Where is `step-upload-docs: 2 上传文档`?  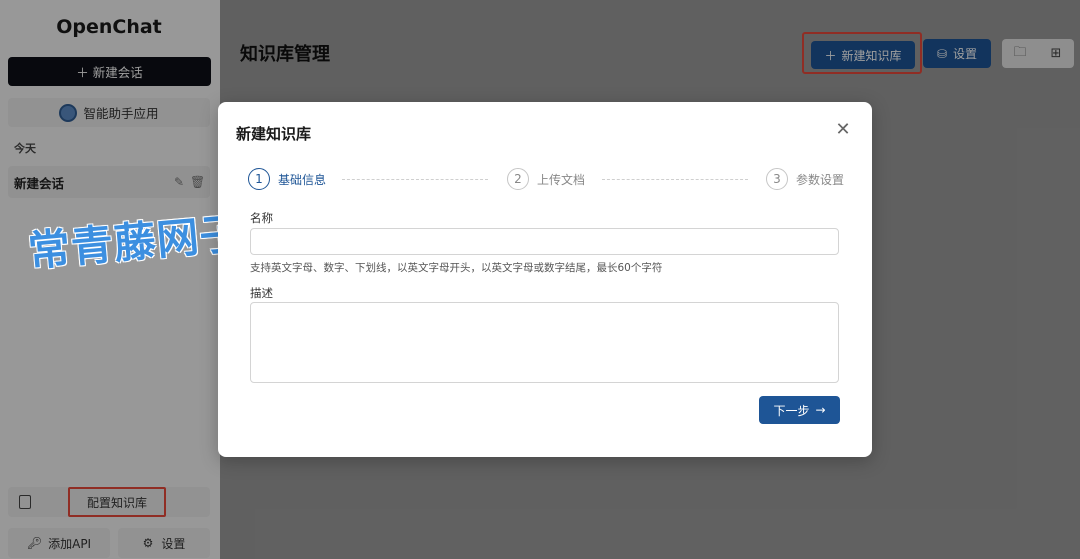
step-upload-docs: 2 上传文档 is located at coordinates (546, 179).